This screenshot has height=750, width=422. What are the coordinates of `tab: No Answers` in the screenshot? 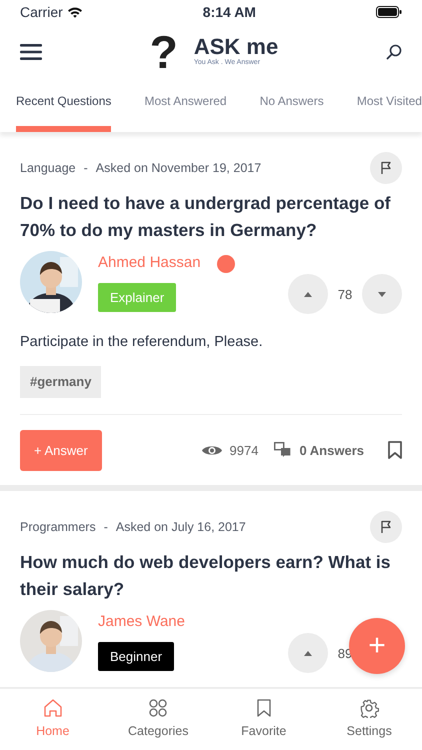 It's located at (292, 106).